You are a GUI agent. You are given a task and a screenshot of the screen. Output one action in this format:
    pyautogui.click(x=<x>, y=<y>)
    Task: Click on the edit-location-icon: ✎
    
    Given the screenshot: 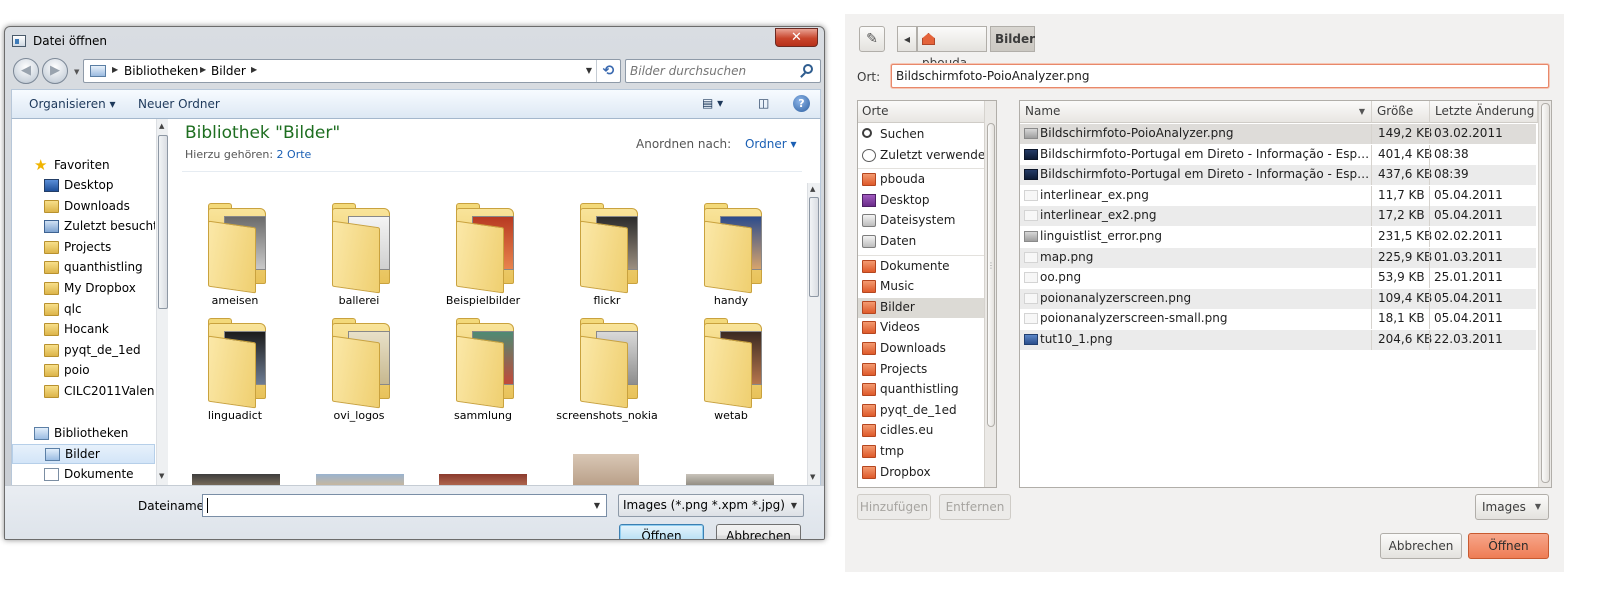 What is the action you would take?
    pyautogui.click(x=872, y=39)
    